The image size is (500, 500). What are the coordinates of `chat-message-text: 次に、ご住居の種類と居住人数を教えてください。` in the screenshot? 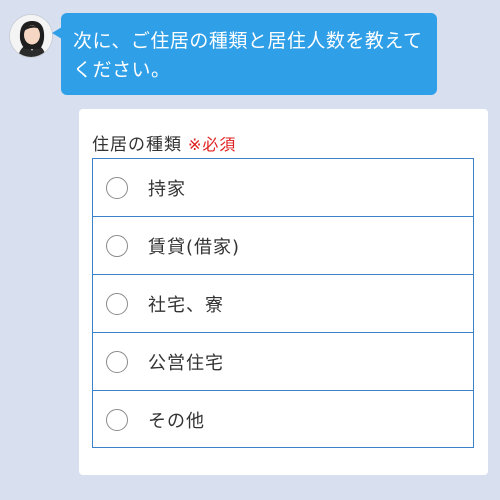 It's located at (248, 55).